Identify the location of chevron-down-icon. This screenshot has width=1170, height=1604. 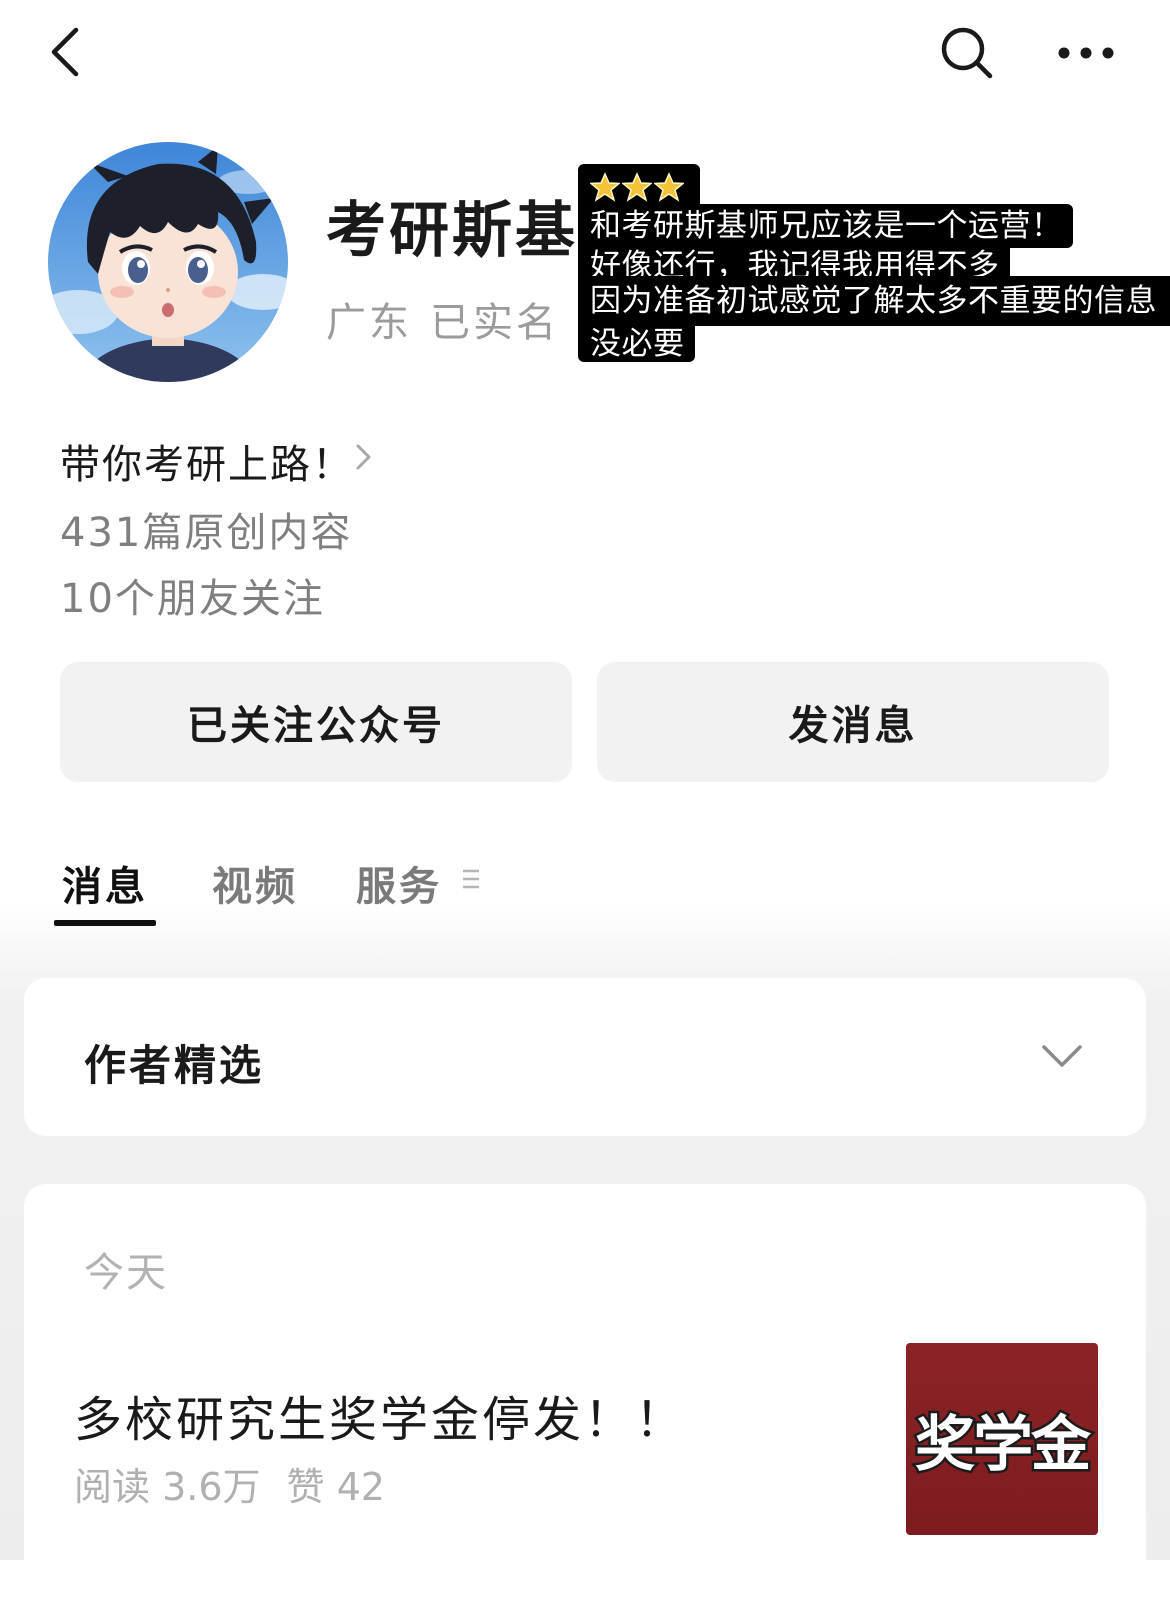
(1062, 1056).